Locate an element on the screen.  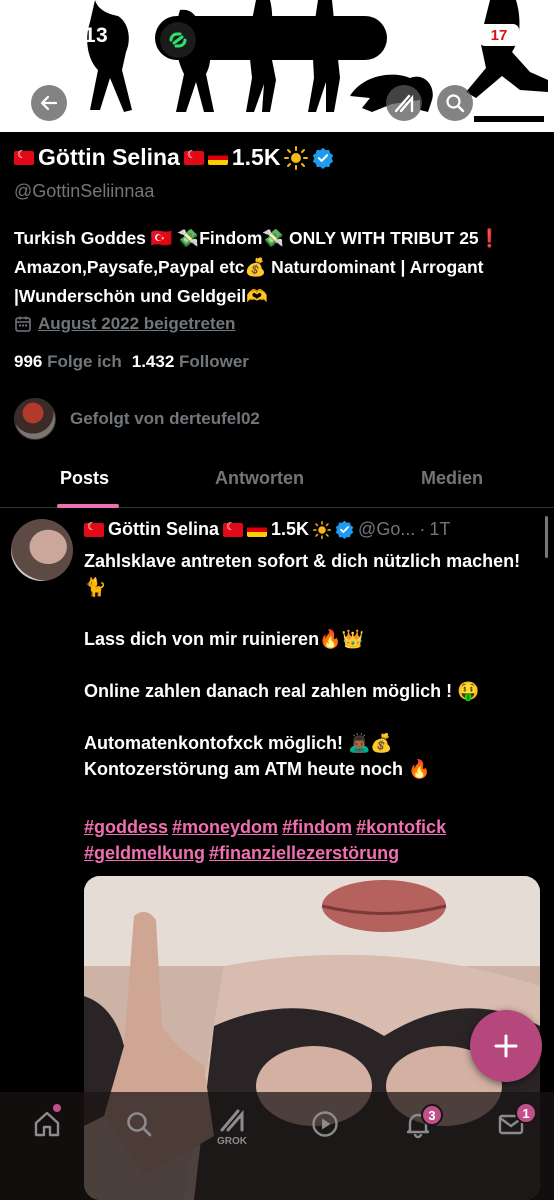
followers-link: 1.432 Follower is located at coordinates (190, 362).